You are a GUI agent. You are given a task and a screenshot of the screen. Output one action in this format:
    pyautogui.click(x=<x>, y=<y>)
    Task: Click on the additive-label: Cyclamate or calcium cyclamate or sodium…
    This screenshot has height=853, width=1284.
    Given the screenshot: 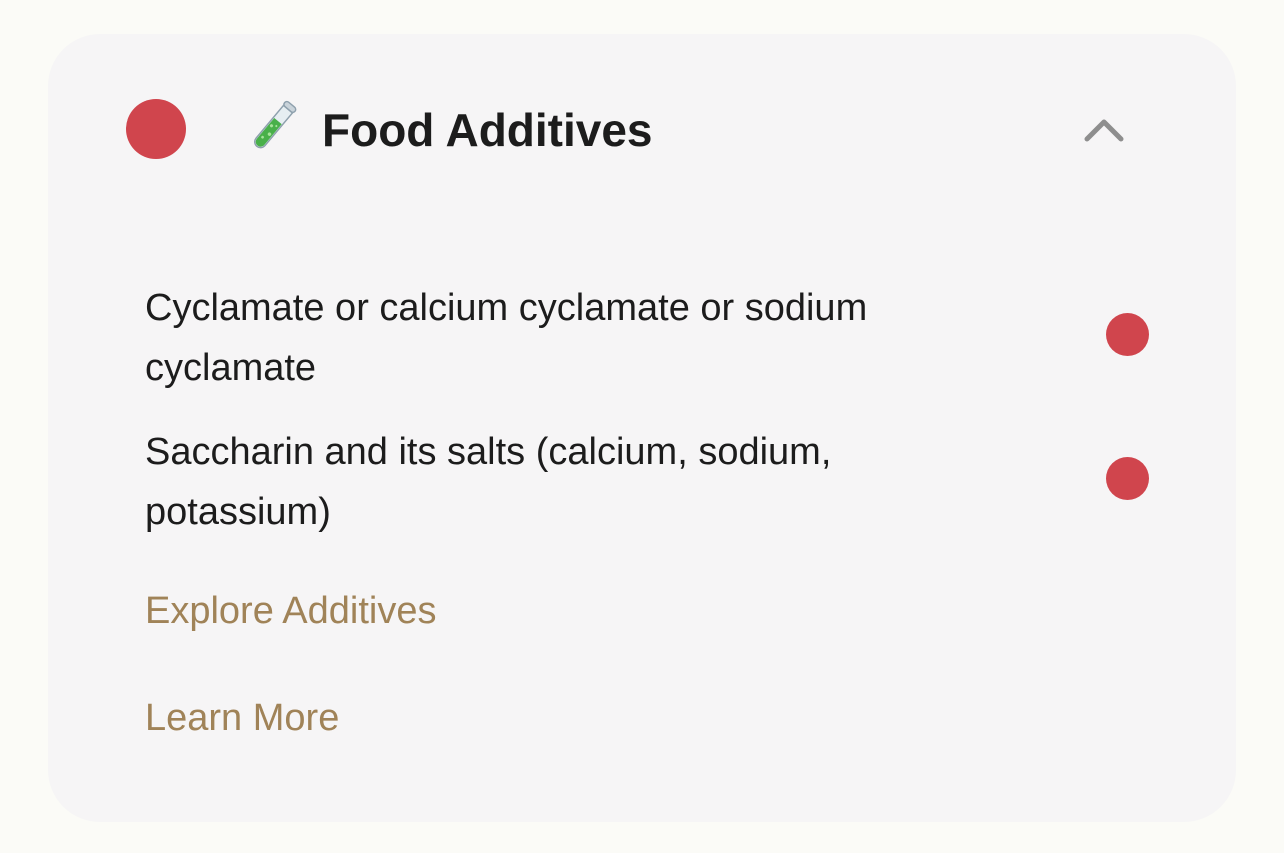 What is the action you would take?
    pyautogui.click(x=506, y=338)
    